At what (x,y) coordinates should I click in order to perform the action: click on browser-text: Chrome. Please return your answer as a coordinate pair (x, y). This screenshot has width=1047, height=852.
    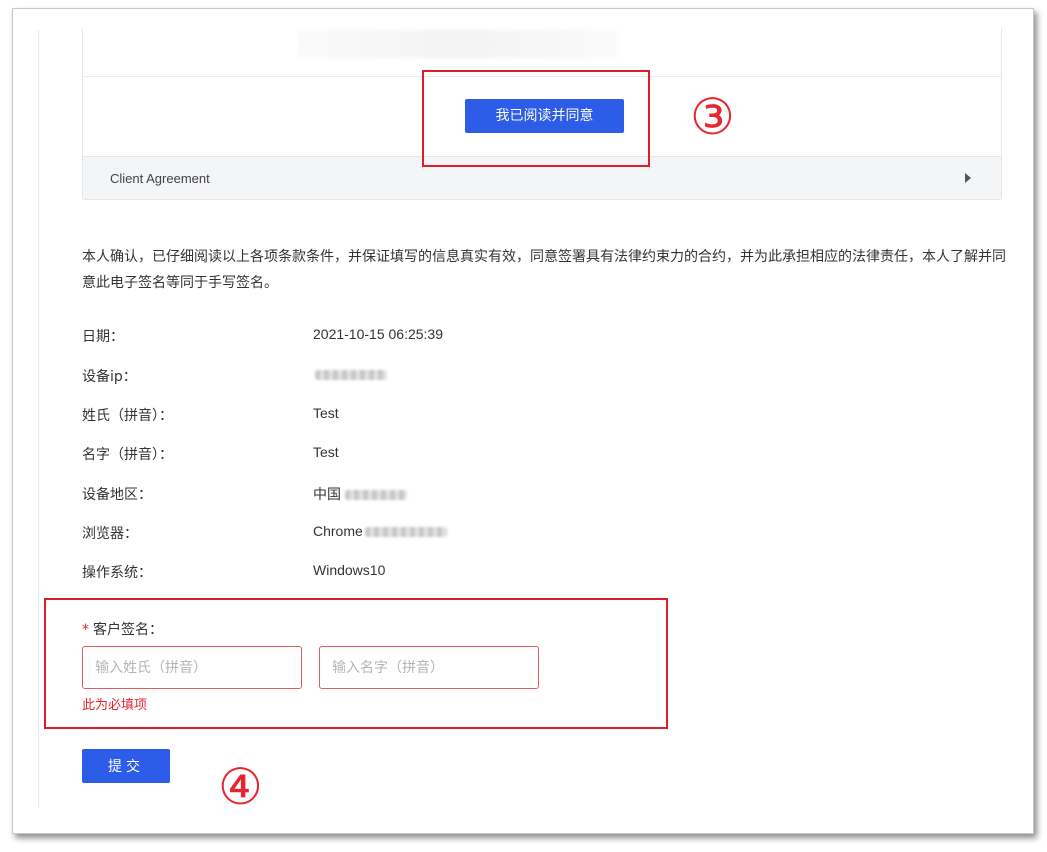
    Looking at the image, I should click on (338, 531).